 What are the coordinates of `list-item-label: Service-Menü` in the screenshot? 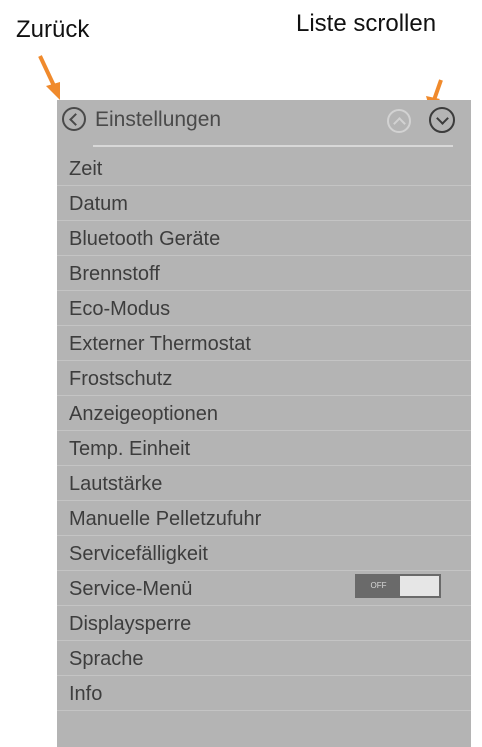 It's located at (131, 589).